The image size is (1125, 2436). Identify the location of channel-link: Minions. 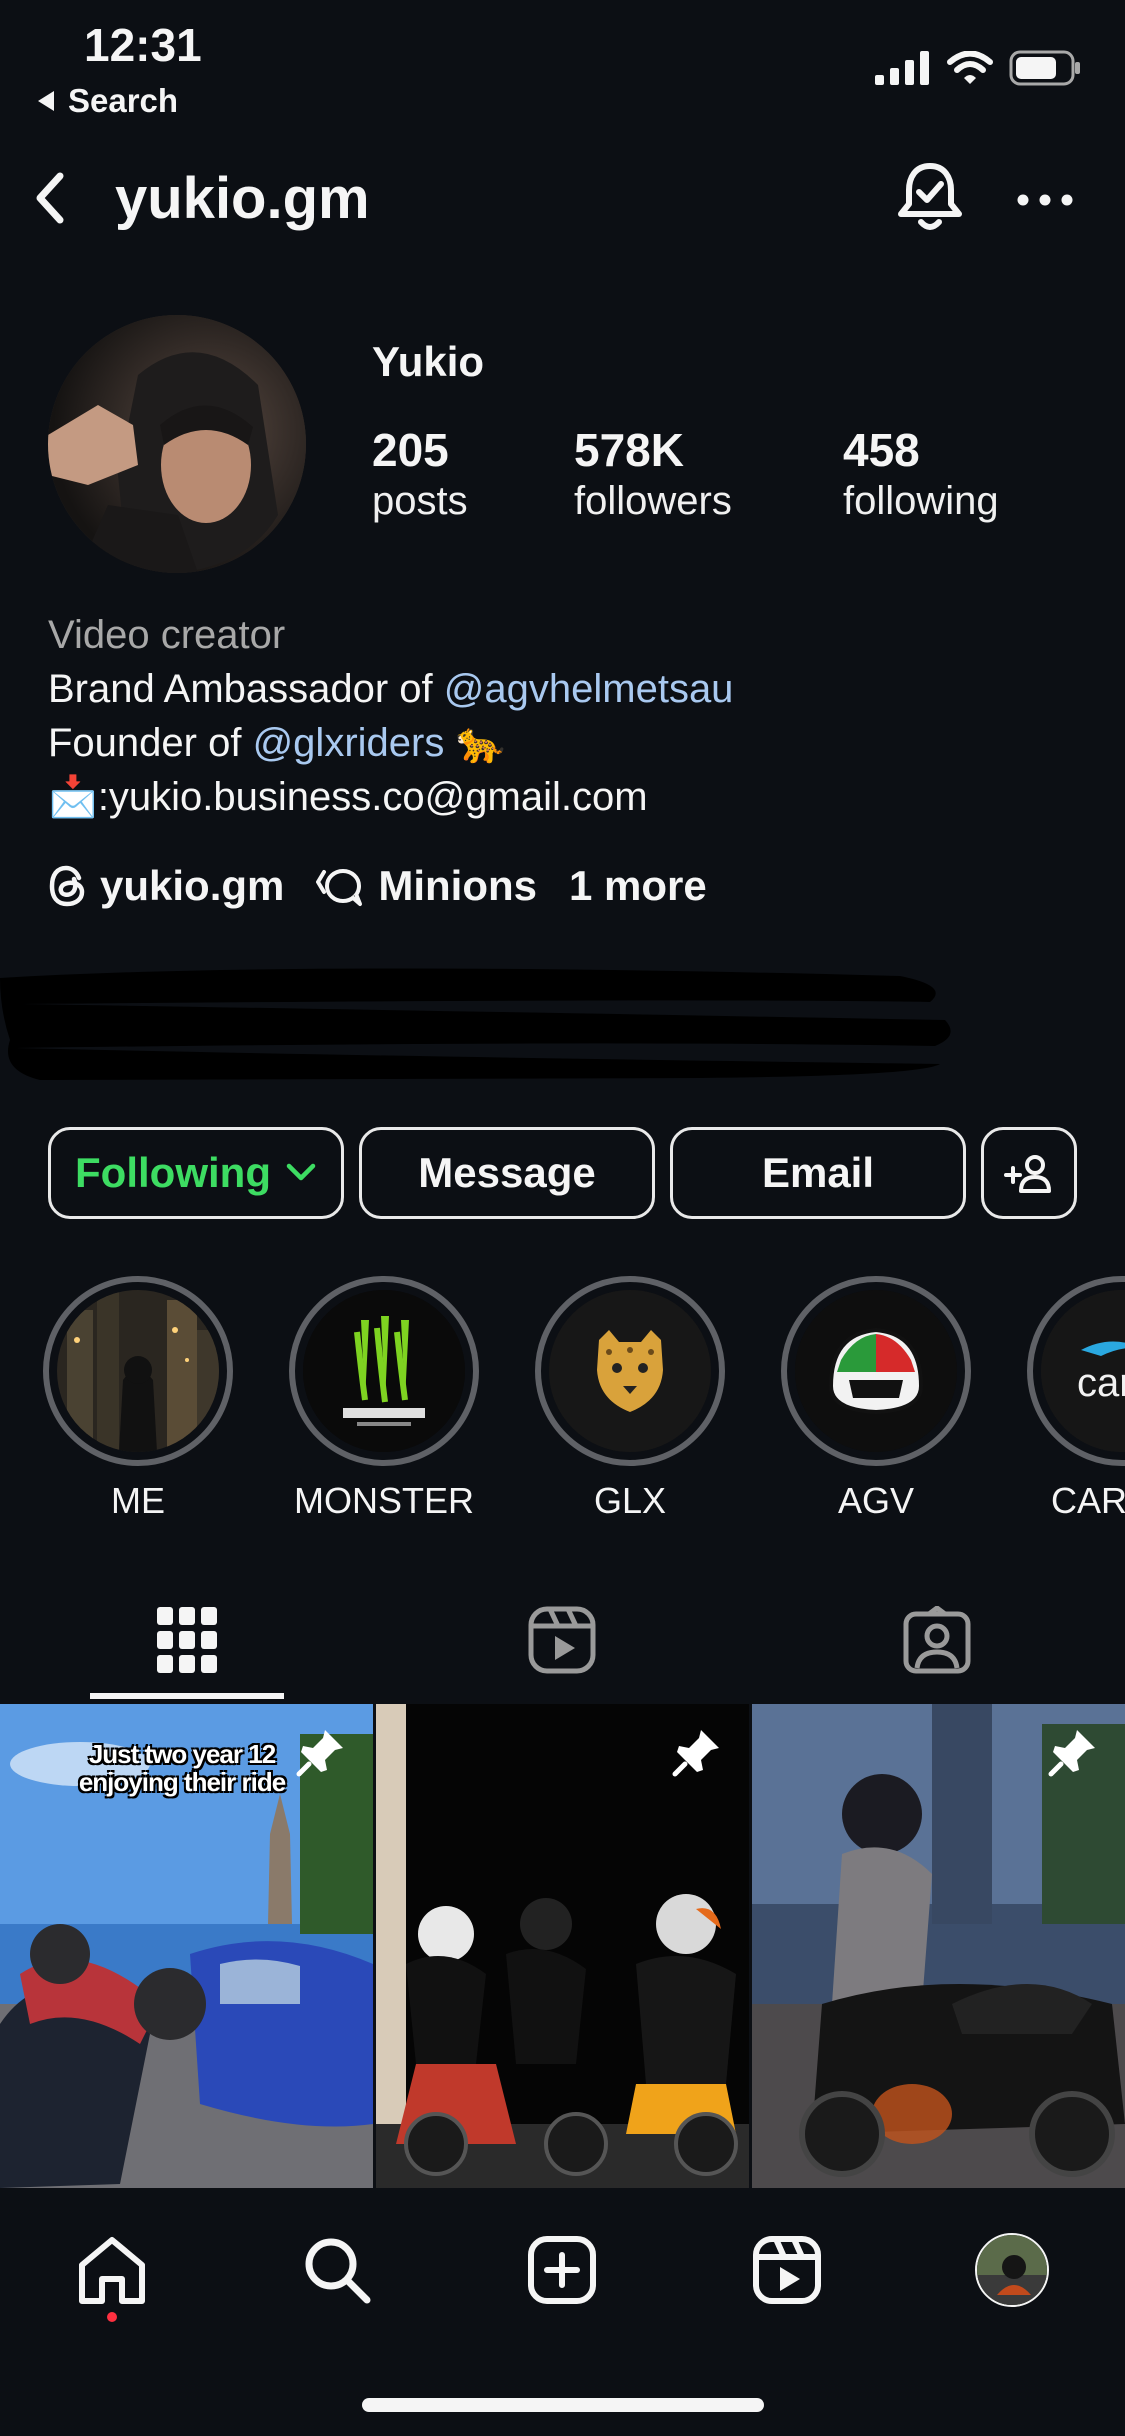
(426, 886).